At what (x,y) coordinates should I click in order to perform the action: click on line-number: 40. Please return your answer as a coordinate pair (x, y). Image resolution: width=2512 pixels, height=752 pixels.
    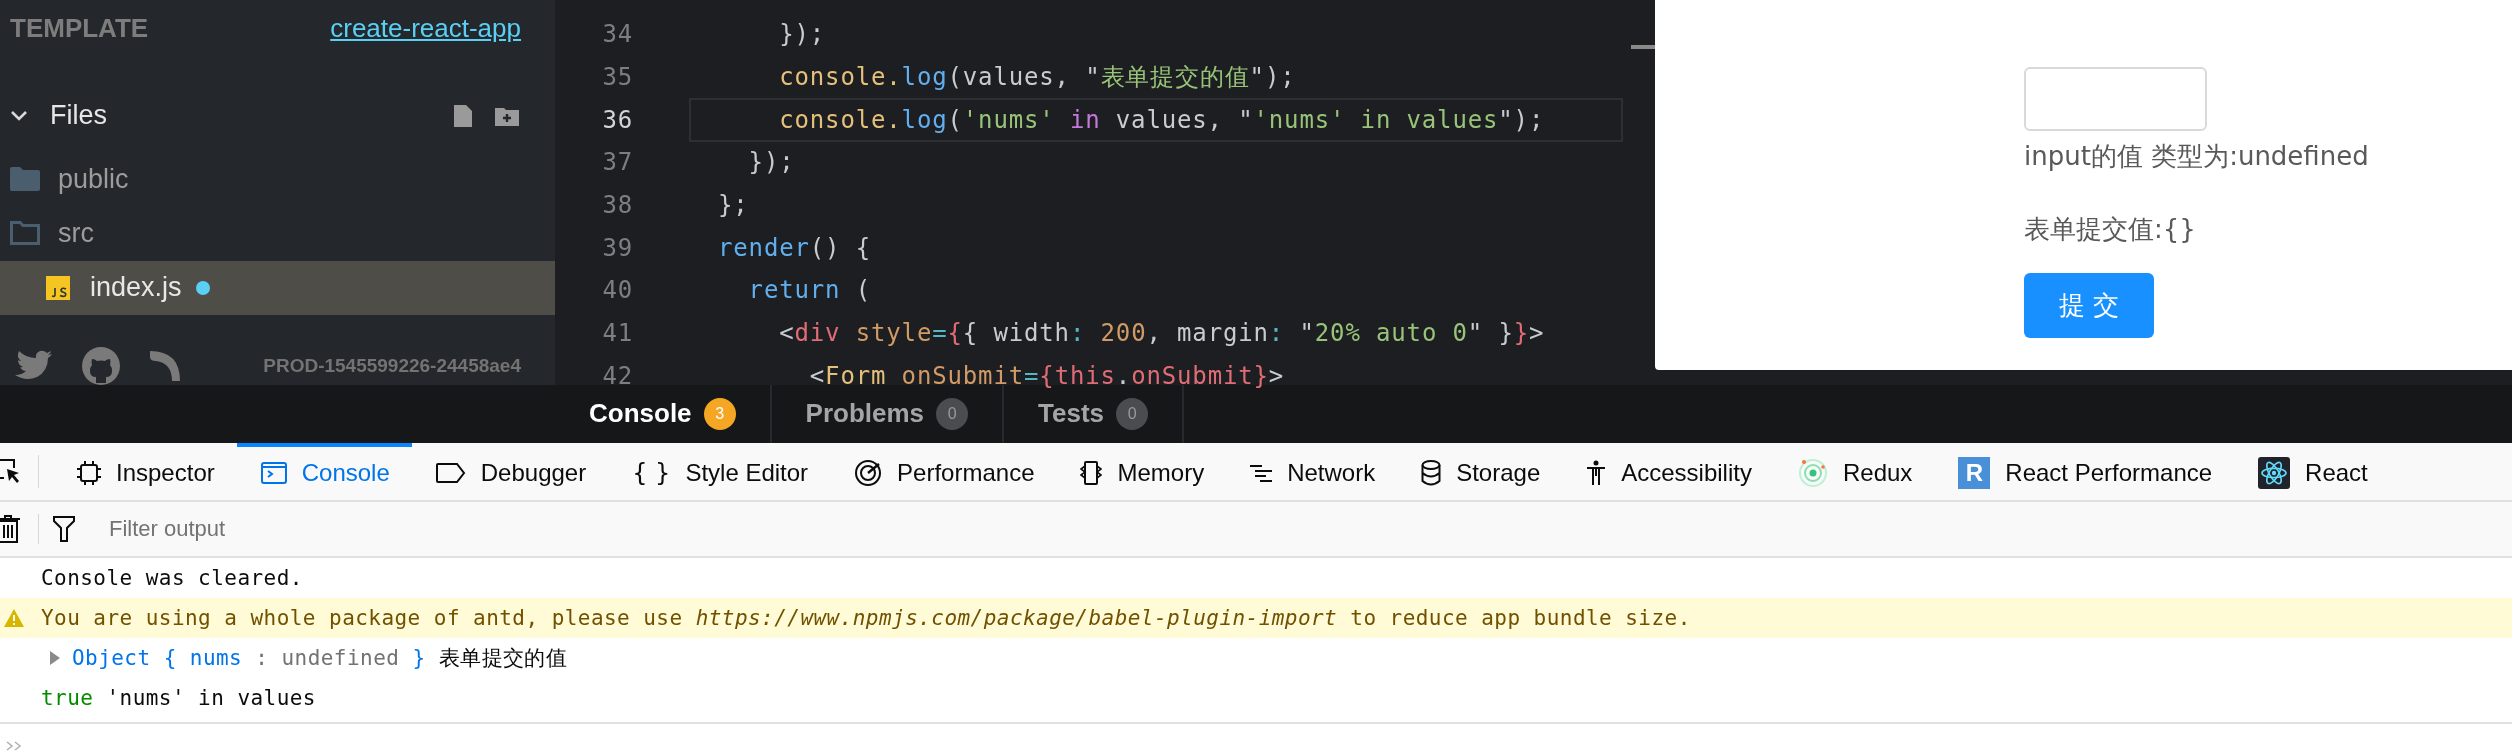
    Looking at the image, I should click on (617, 290).